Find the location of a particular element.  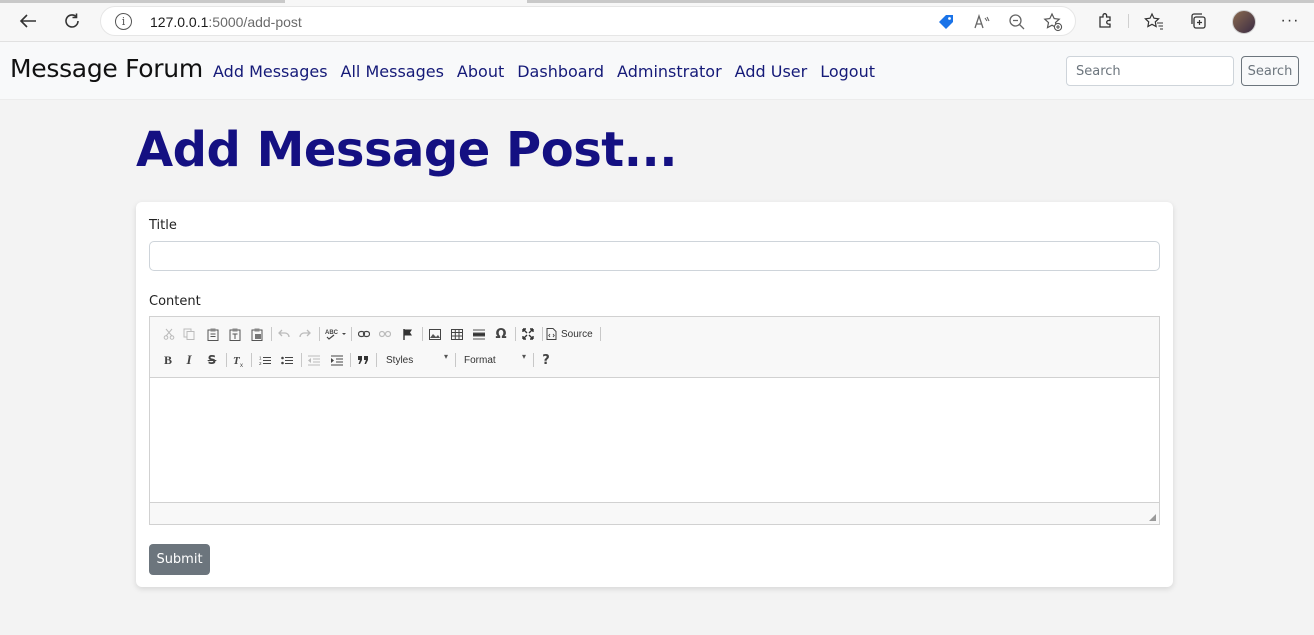

add-favorite-icon is located at coordinates (1053, 22).